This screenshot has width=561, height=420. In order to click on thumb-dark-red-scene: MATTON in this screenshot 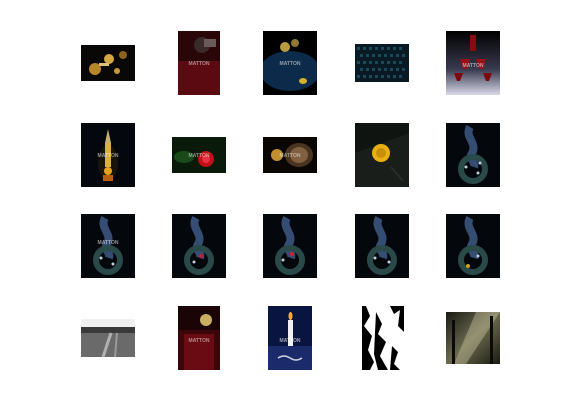, I will do `click(199, 63)`.